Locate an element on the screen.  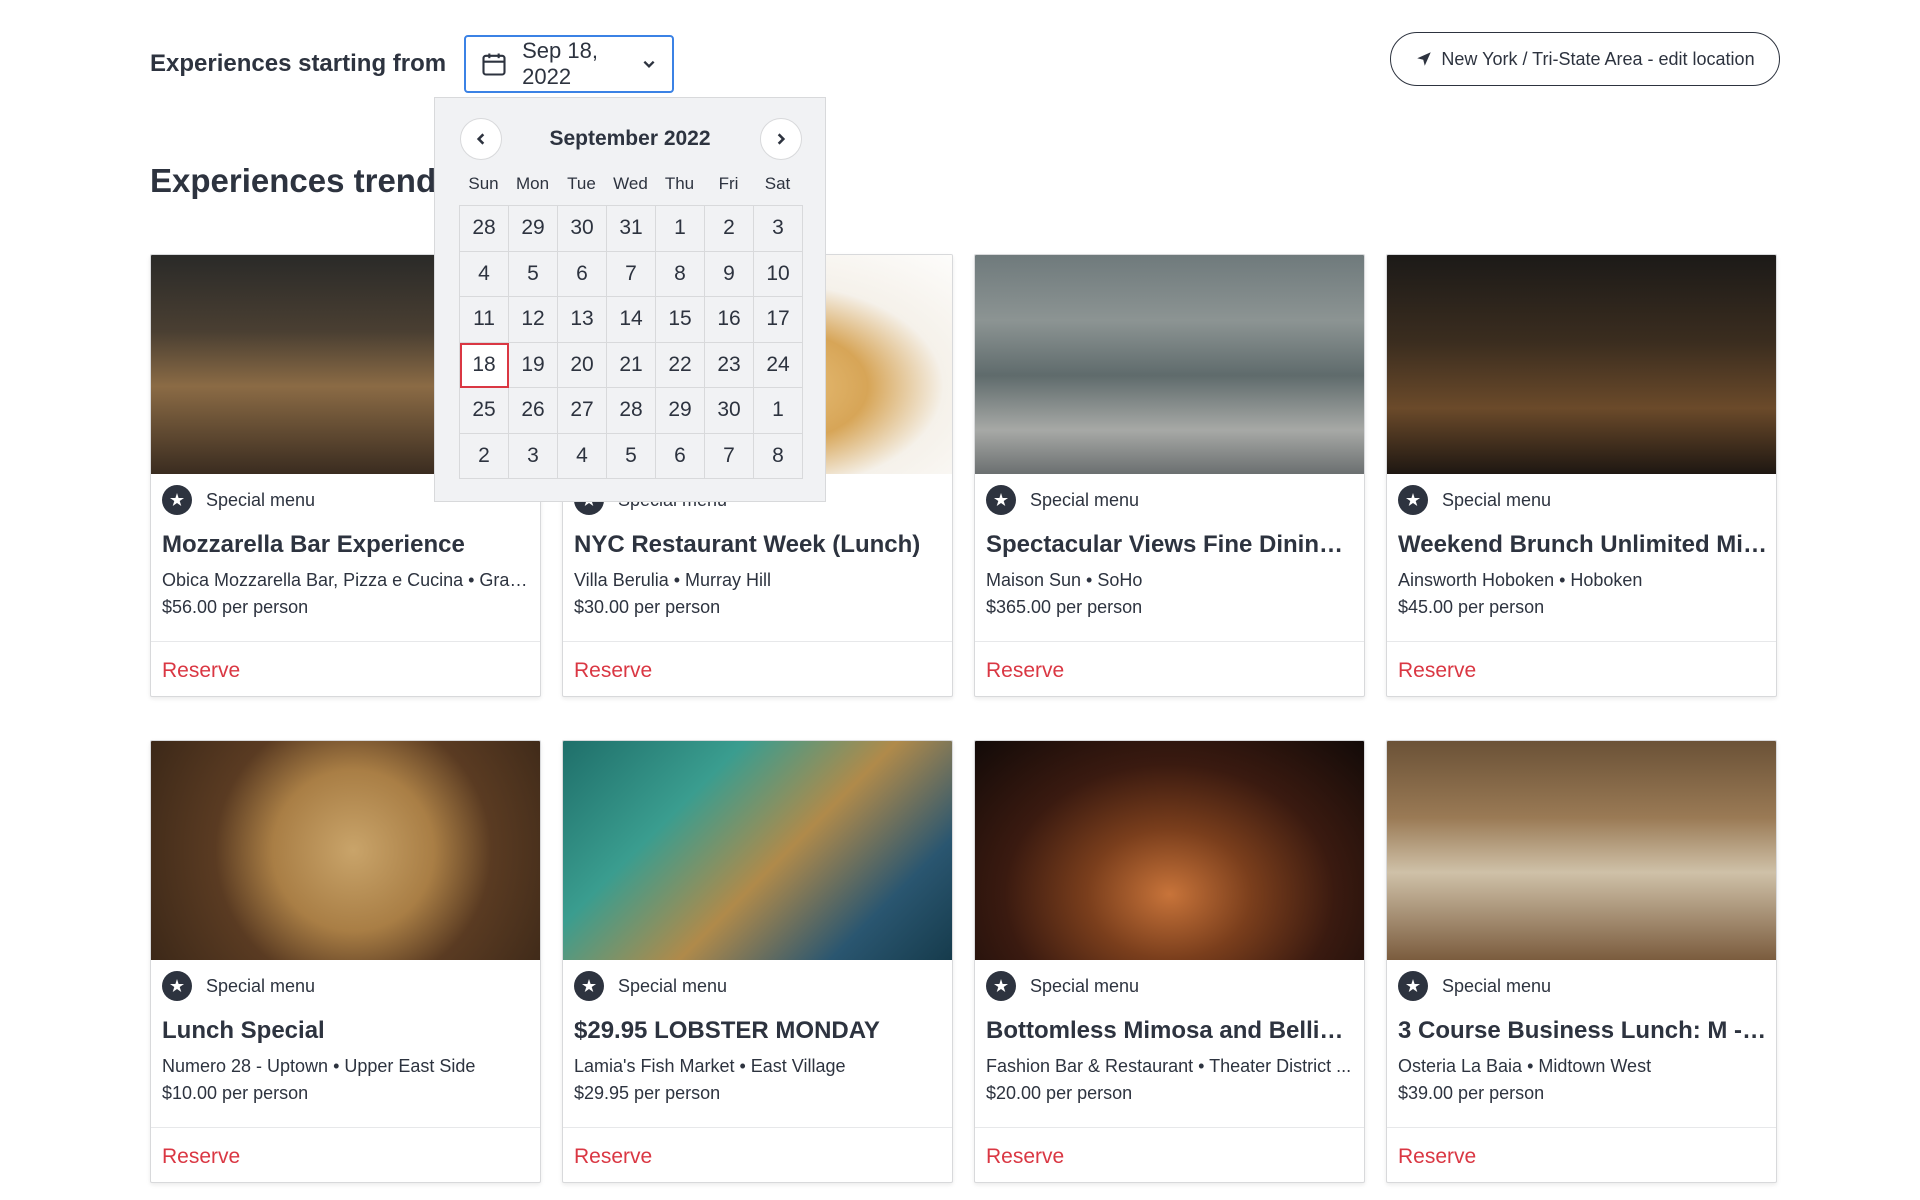
calendar-day: 10 is located at coordinates (778, 274).